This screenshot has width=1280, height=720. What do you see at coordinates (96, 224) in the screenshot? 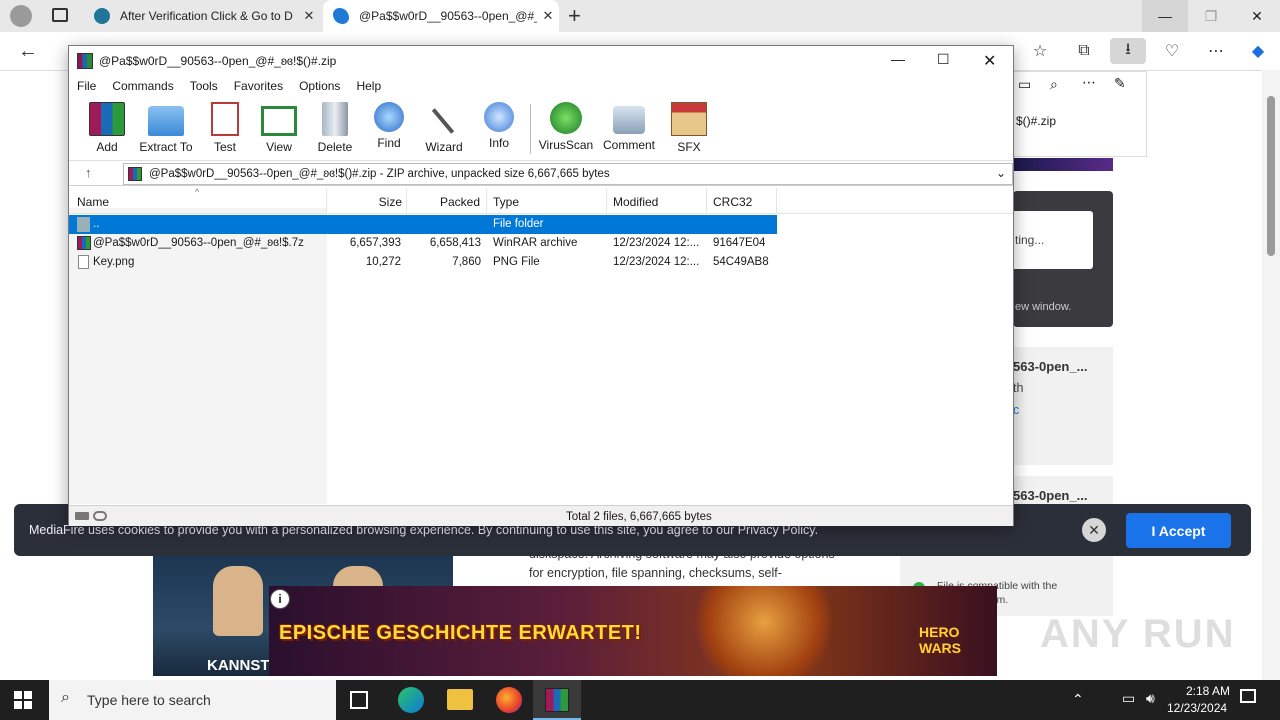
I see `cell-name: ..` at bounding box center [96, 224].